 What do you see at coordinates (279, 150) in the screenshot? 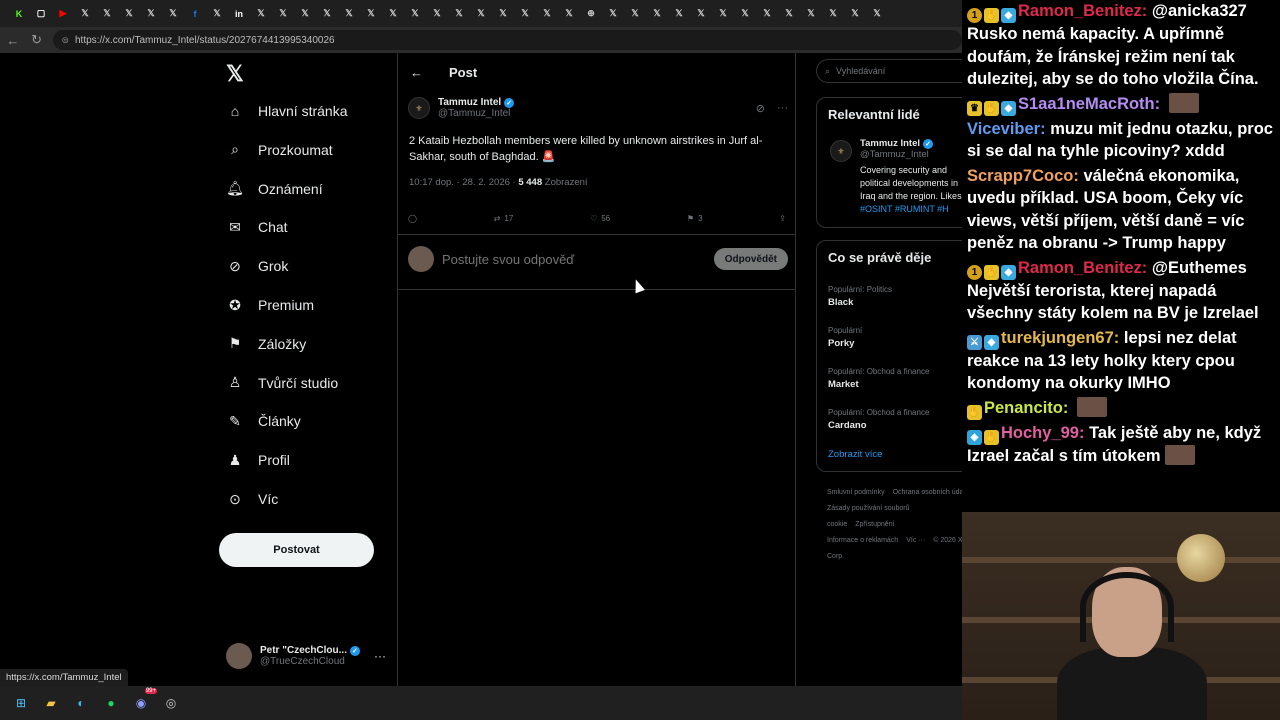
I see `nav-item-explore: ⌕ Prozkoumat` at bounding box center [279, 150].